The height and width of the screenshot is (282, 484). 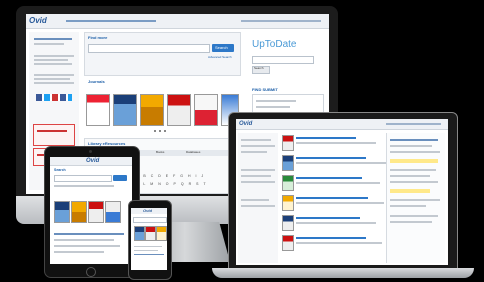 I want to click on uptodate-search-label: Search, so click(x=259, y=68).